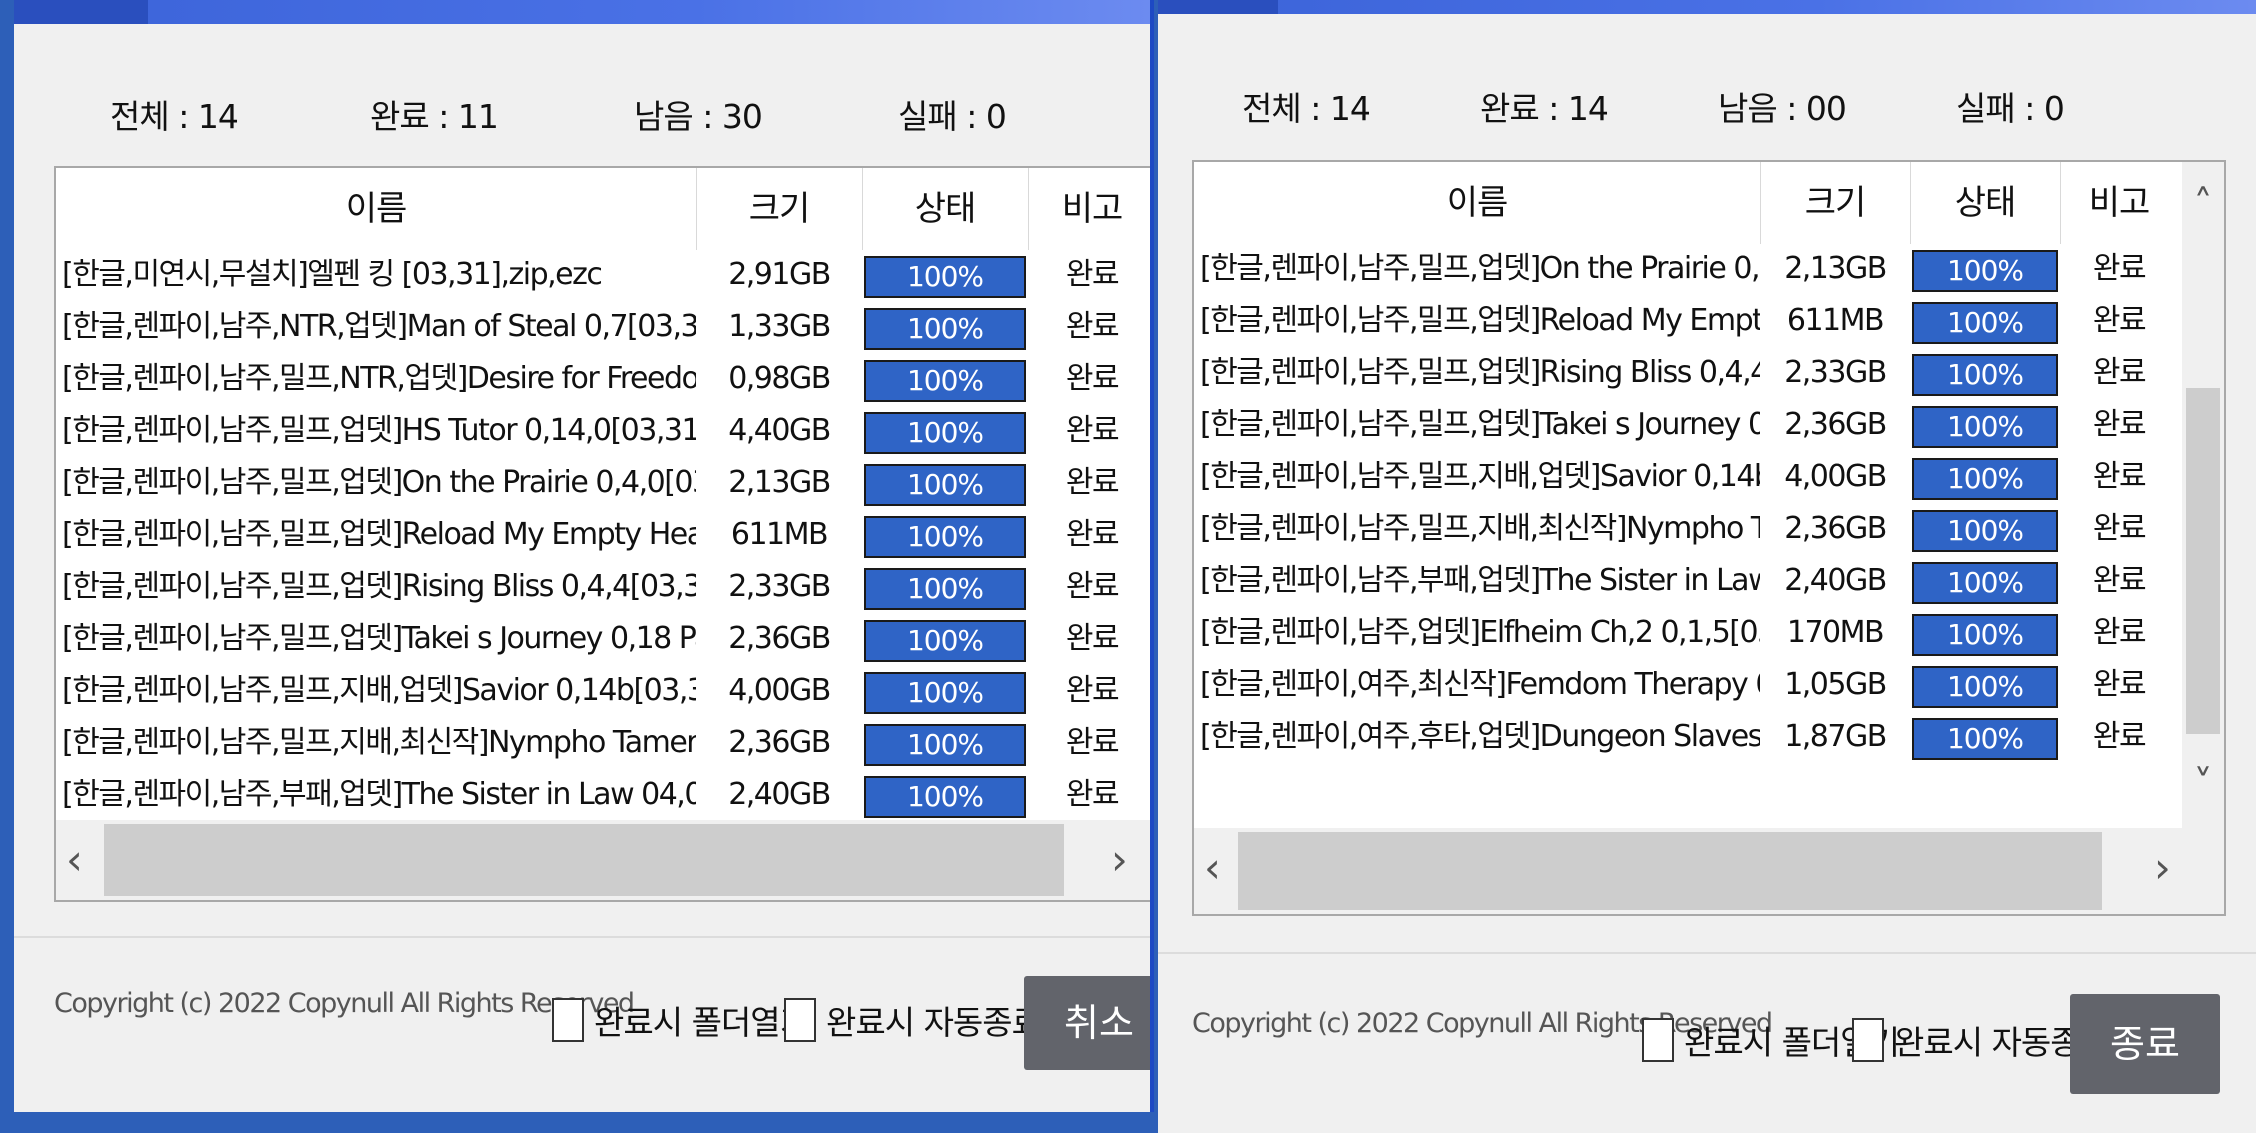 This screenshot has width=2256, height=1133. I want to click on scroll-up-arrow-icon: ˄, so click(2203, 204).